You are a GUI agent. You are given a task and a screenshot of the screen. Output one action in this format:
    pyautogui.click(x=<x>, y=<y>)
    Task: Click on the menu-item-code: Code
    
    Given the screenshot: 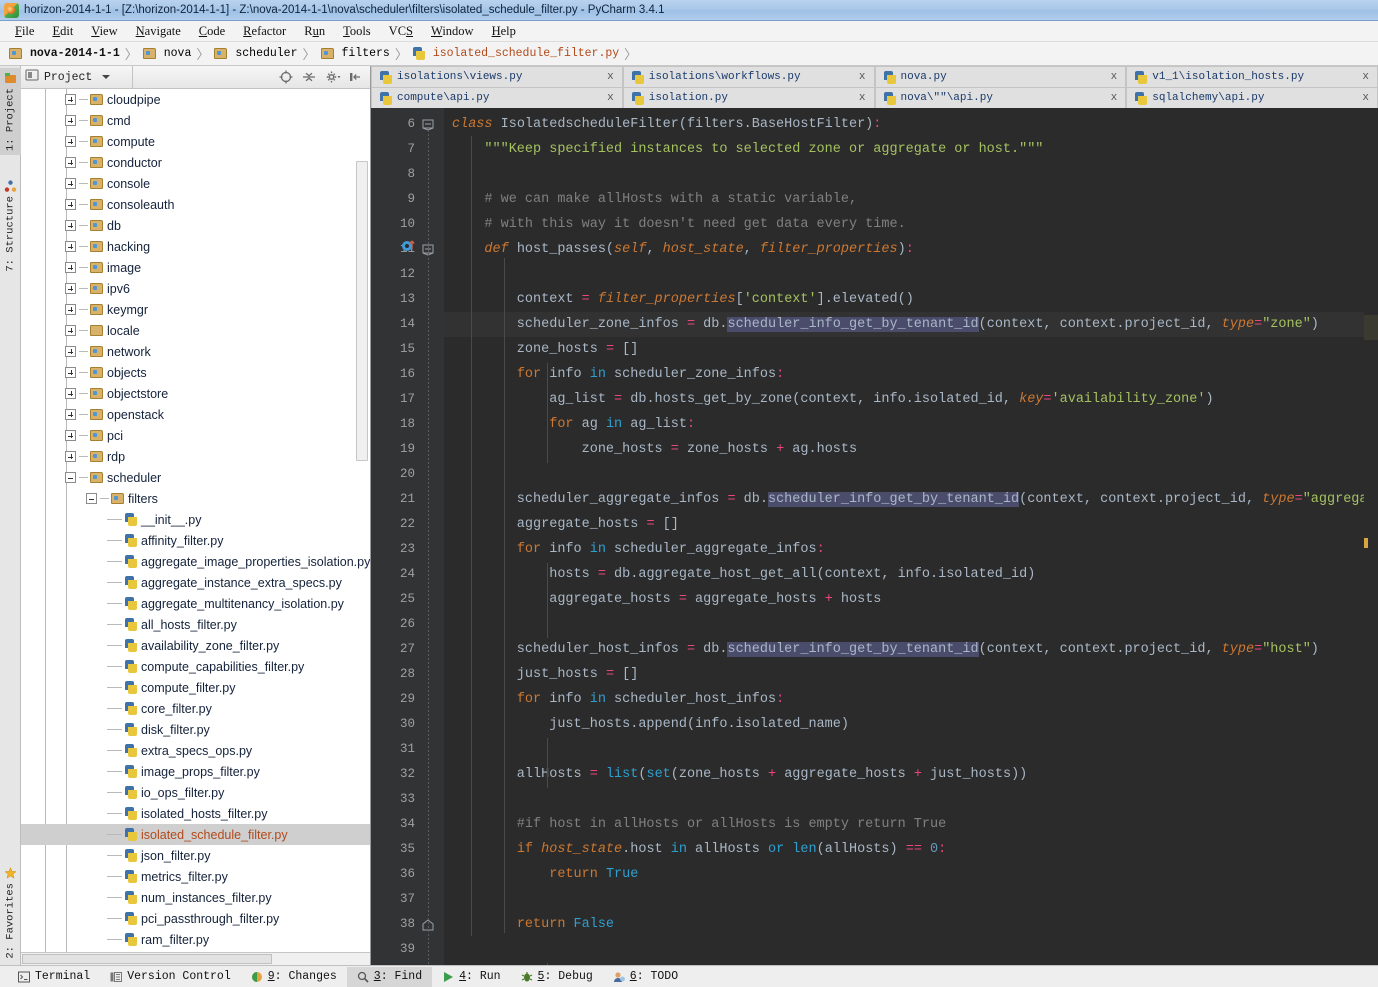 What is the action you would take?
    pyautogui.click(x=212, y=31)
    